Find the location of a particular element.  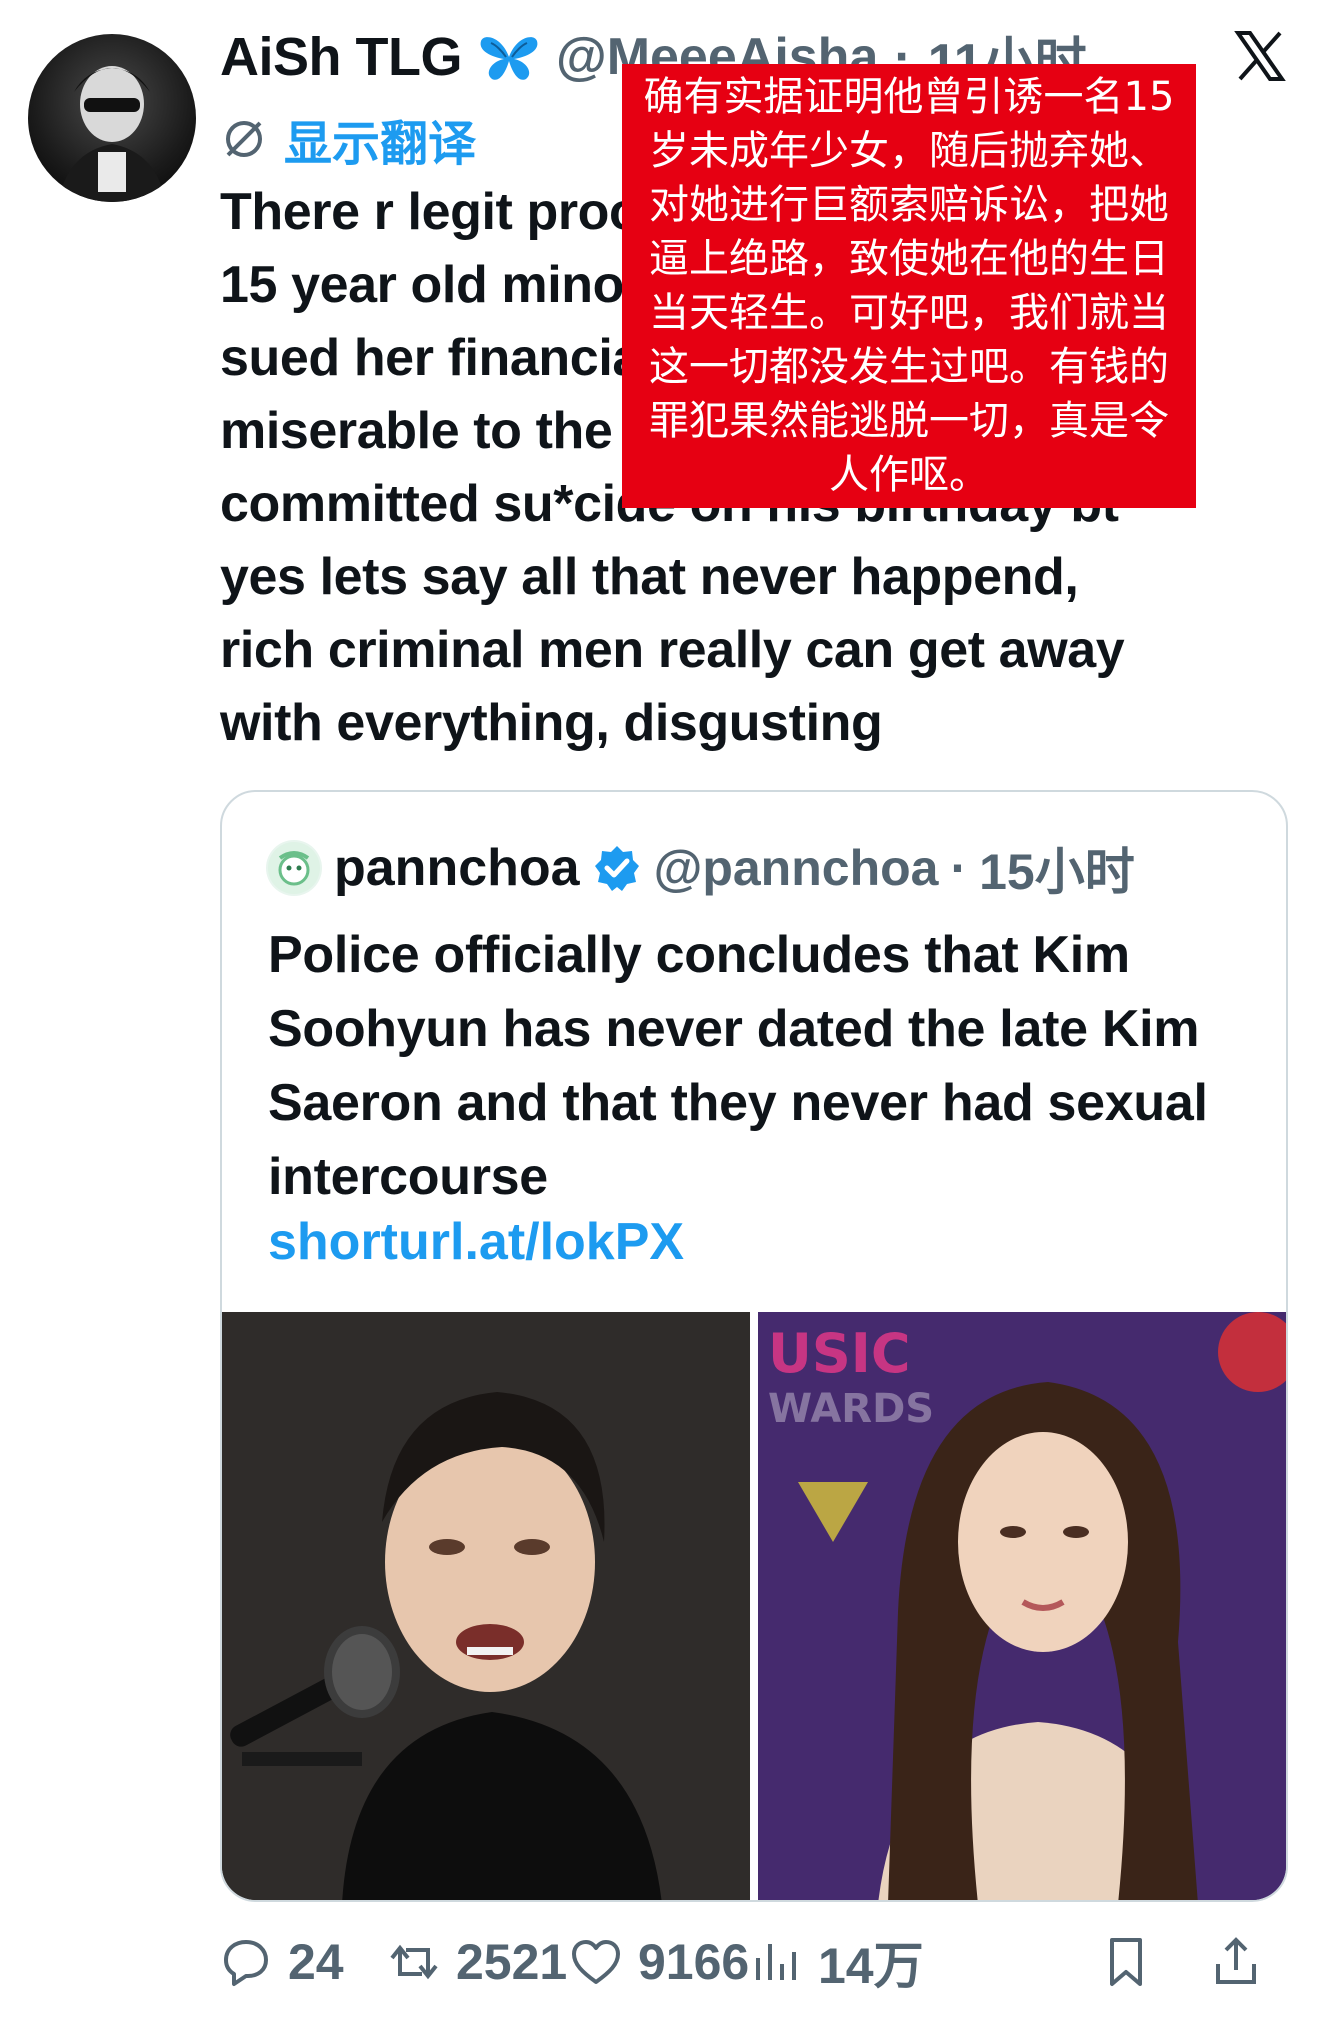

reply-count: 24 is located at coordinates (316, 1962).